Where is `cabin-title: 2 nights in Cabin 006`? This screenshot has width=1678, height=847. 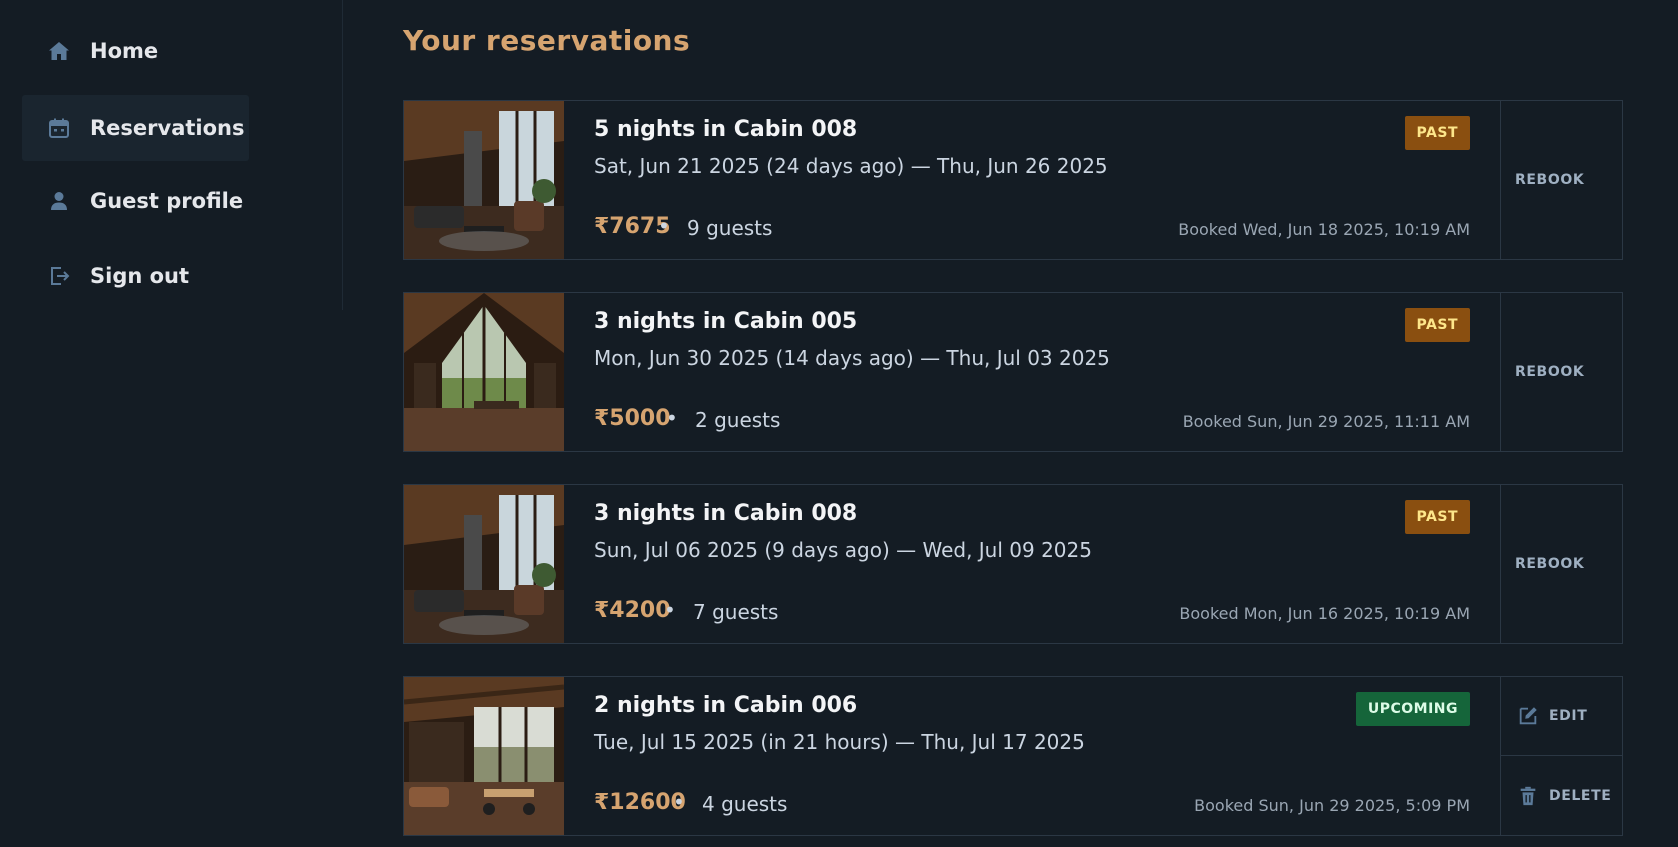 cabin-title: 2 nights in Cabin 006 is located at coordinates (726, 705).